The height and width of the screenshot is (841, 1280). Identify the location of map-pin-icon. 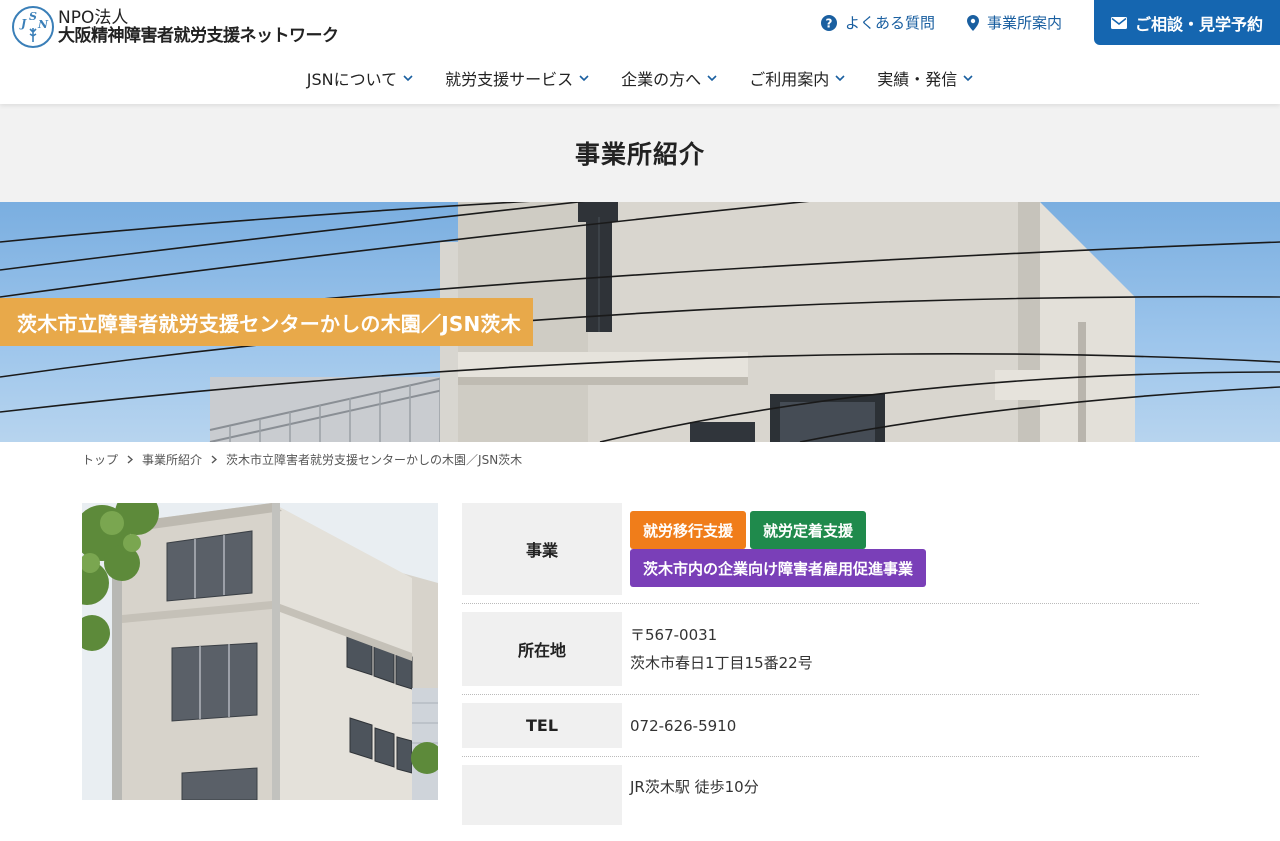
(972, 22).